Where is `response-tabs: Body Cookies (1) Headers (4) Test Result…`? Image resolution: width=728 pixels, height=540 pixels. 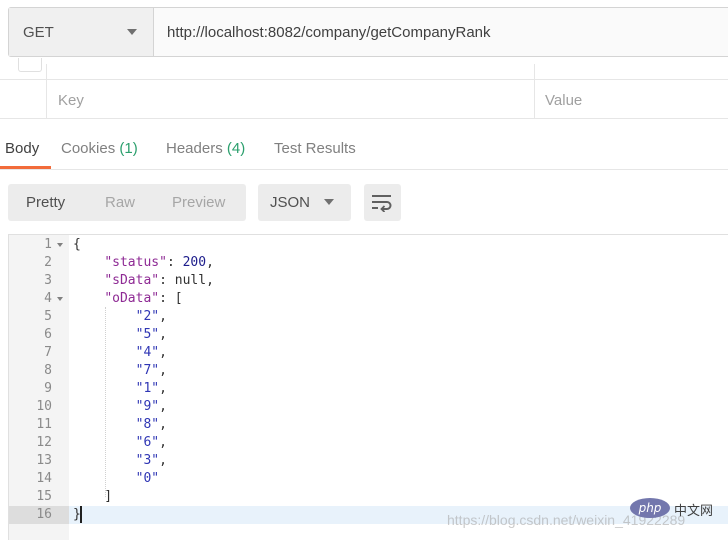
response-tabs: Body Cookies (1) Headers (4) Test Result… is located at coordinates (364, 150).